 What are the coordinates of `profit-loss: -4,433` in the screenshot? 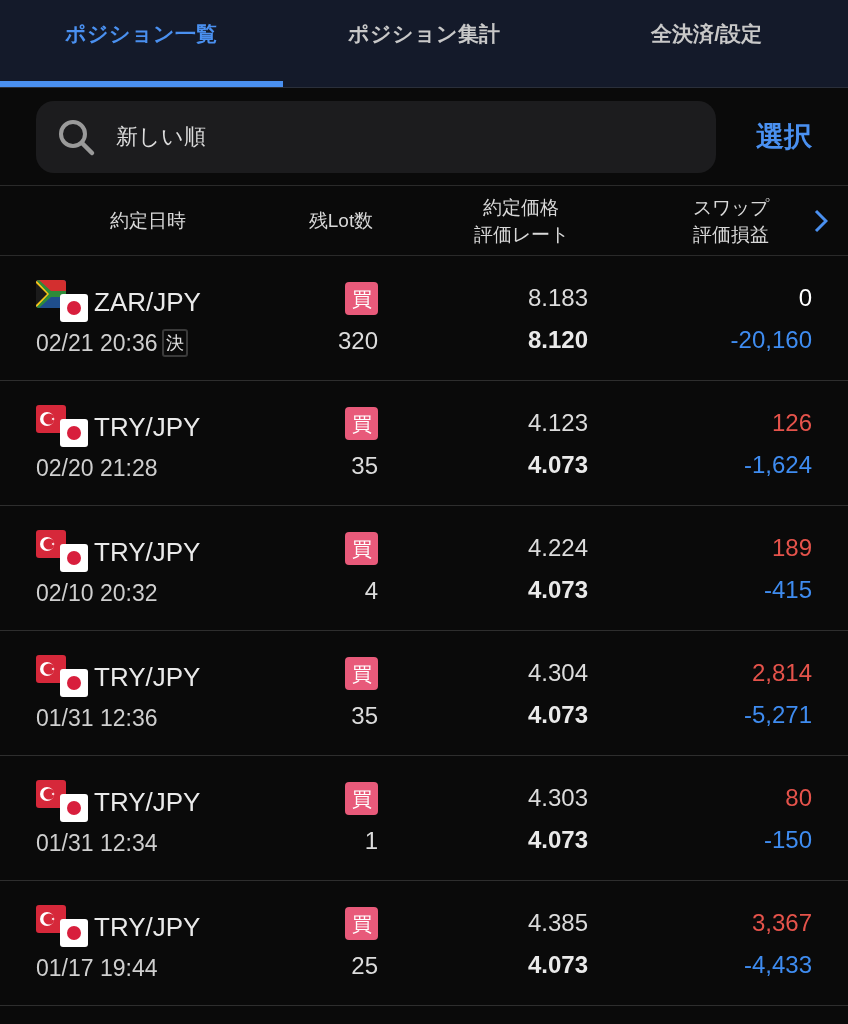 It's located at (777, 965).